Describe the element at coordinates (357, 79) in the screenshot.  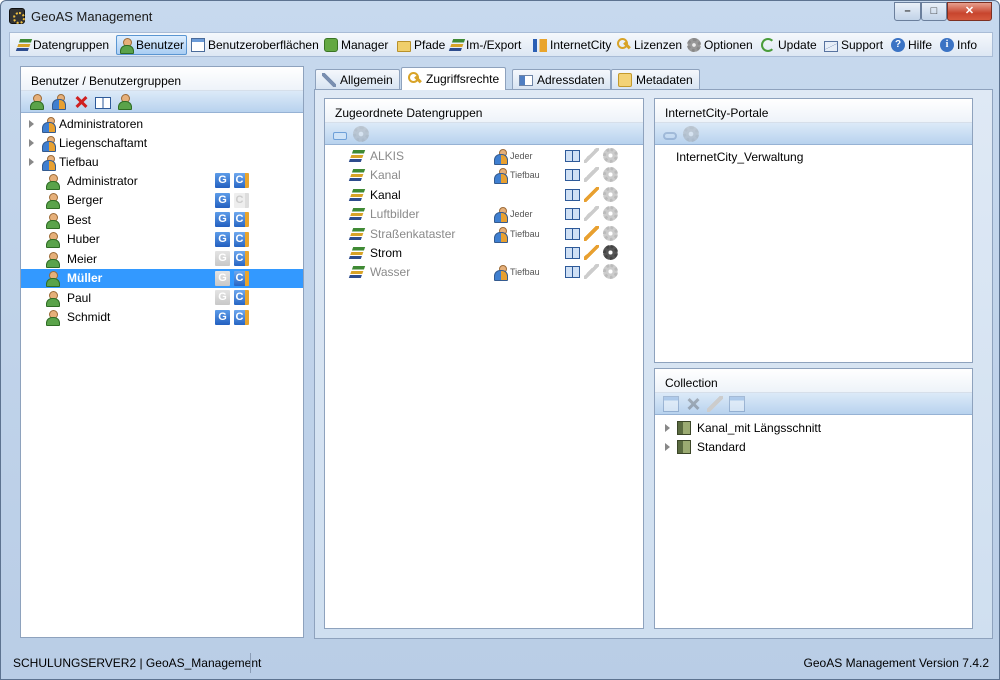
I see `tab-allgemein: Allgemein` at that location.